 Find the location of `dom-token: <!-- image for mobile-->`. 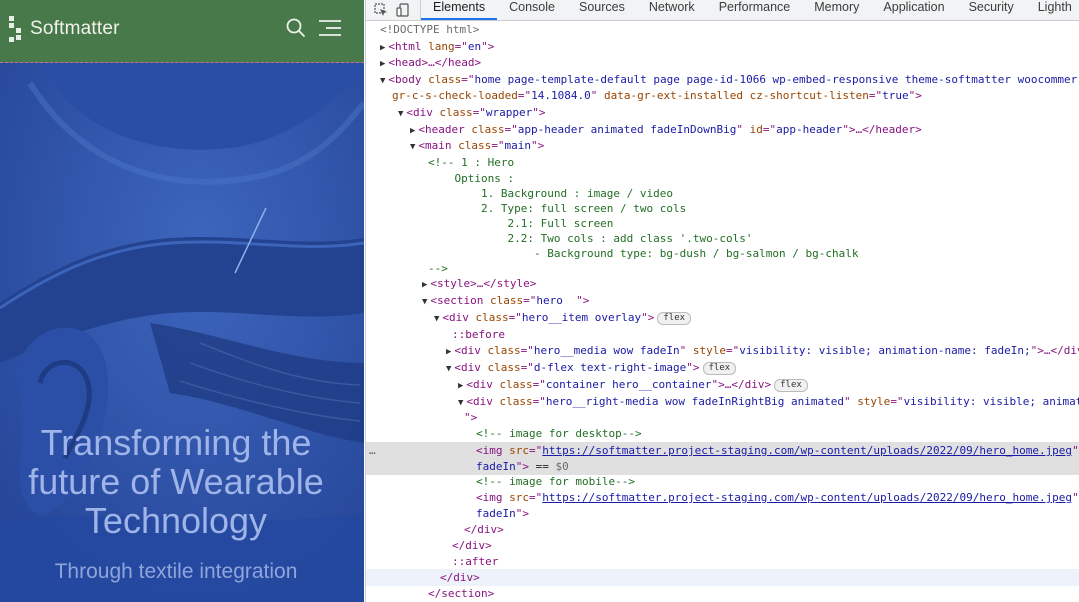

dom-token: <!-- image for mobile--> is located at coordinates (555, 481).